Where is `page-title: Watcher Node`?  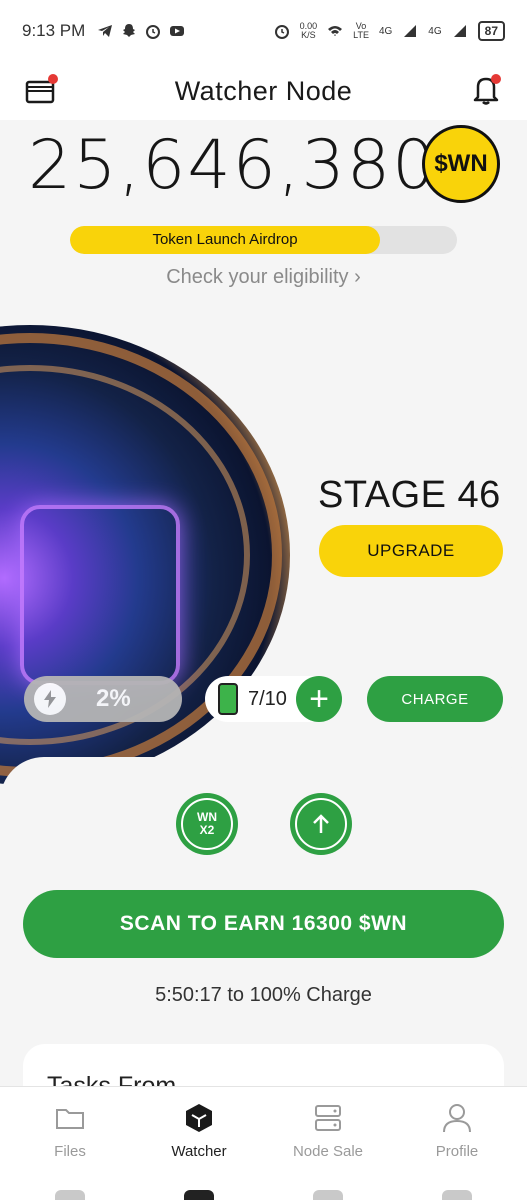 page-title: Watcher Node is located at coordinates (263, 90).